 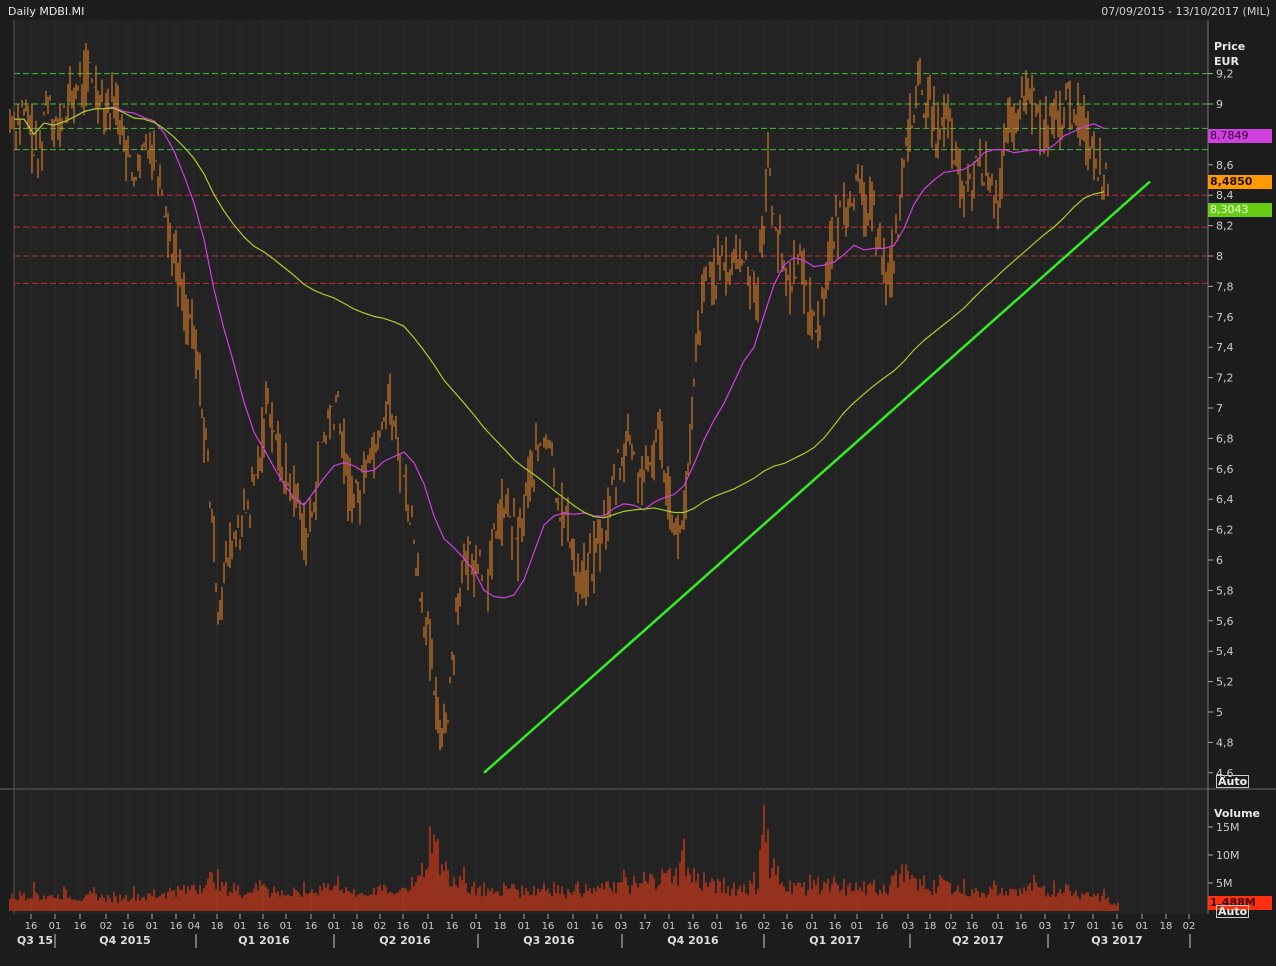 I want to click on quarter-label: Q3 2017, so click(x=1116, y=940).